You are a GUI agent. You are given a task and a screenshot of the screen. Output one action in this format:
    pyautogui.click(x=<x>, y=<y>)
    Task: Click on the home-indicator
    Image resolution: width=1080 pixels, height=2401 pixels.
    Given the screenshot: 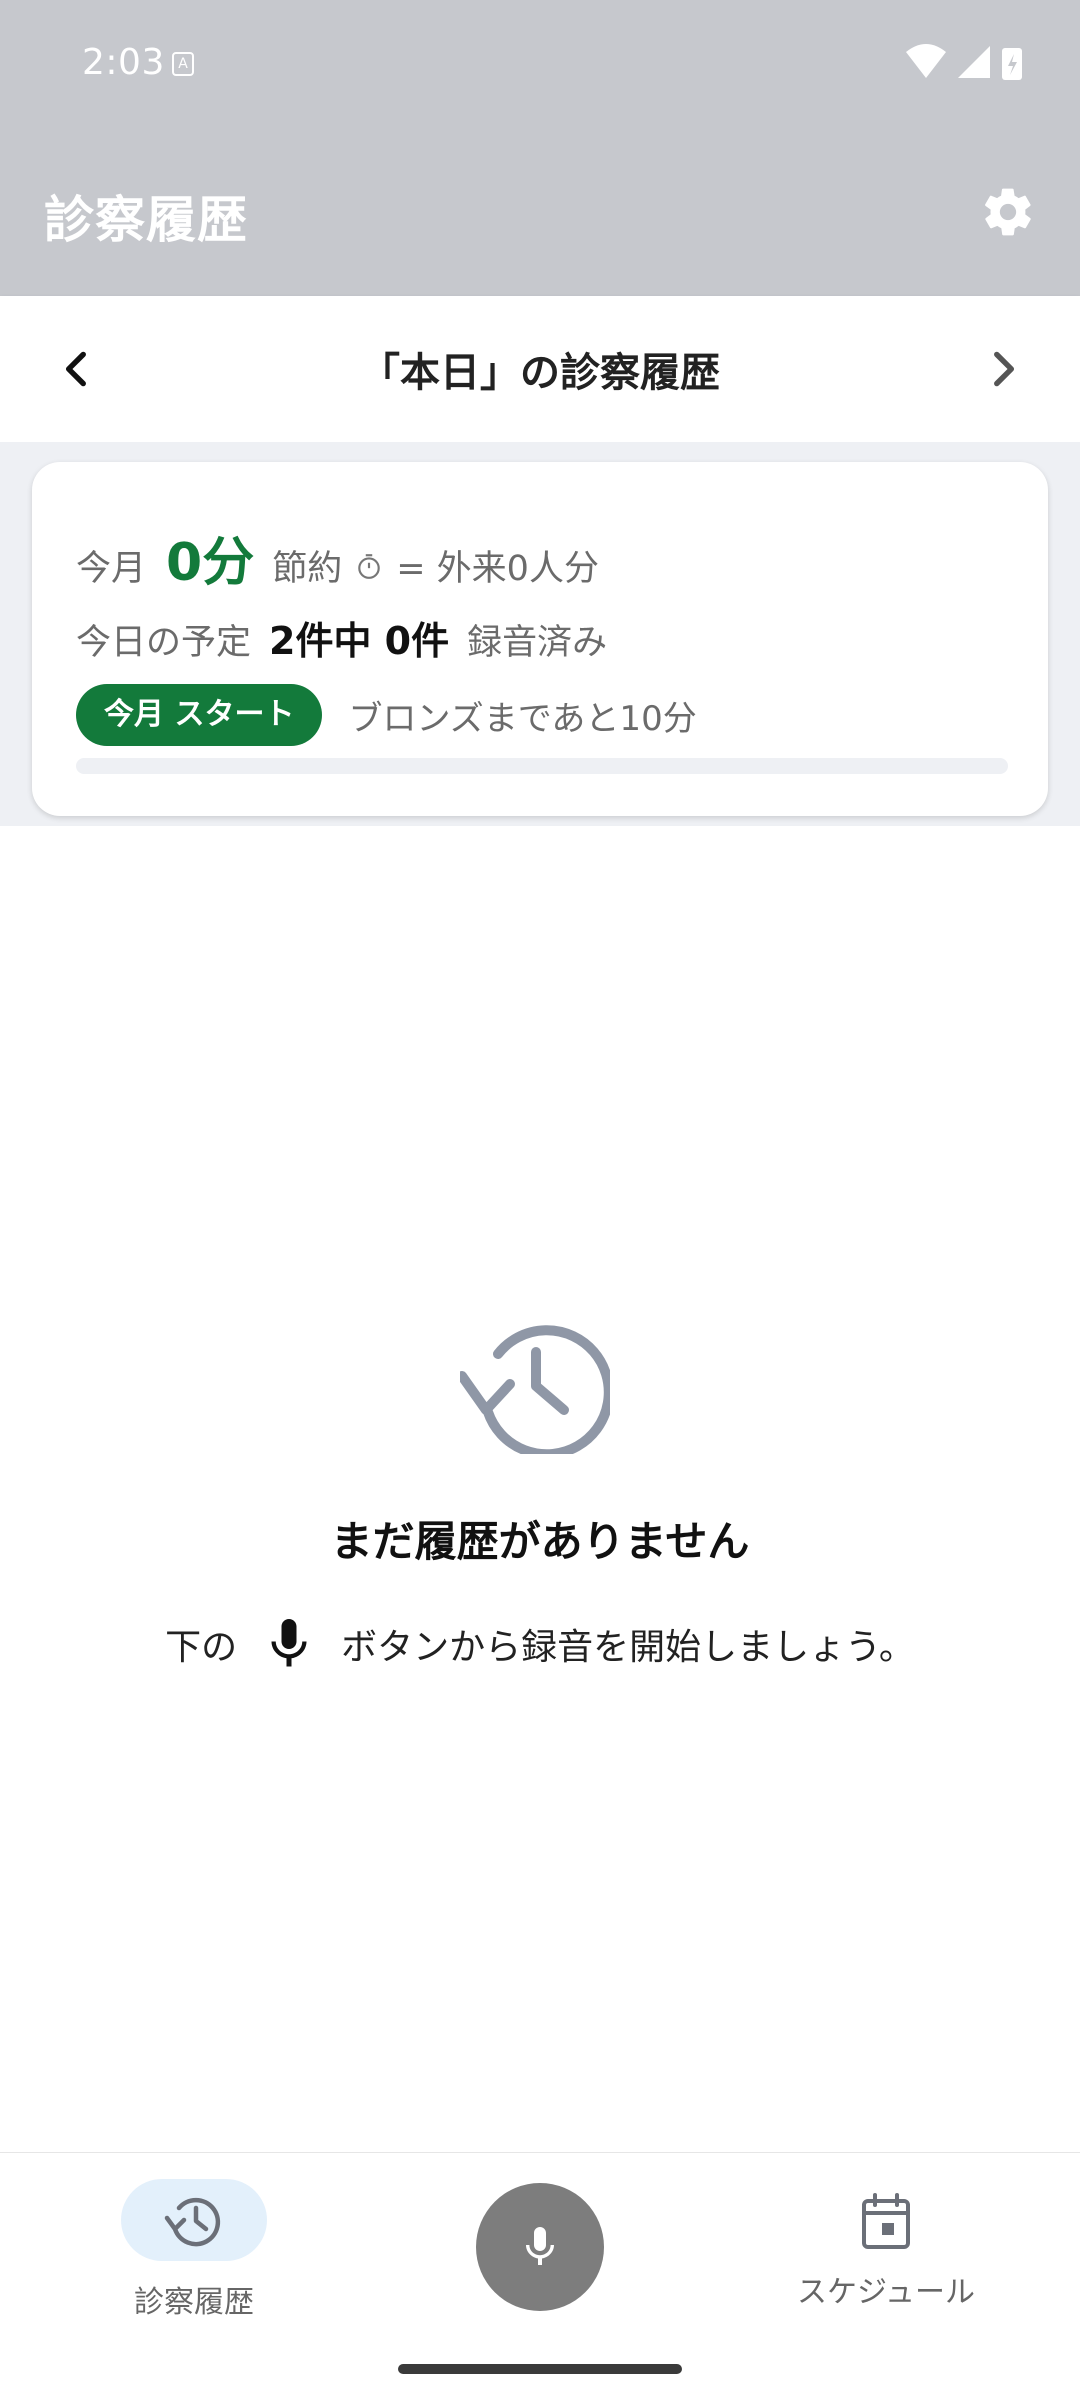 What is the action you would take?
    pyautogui.click(x=540, y=2369)
    